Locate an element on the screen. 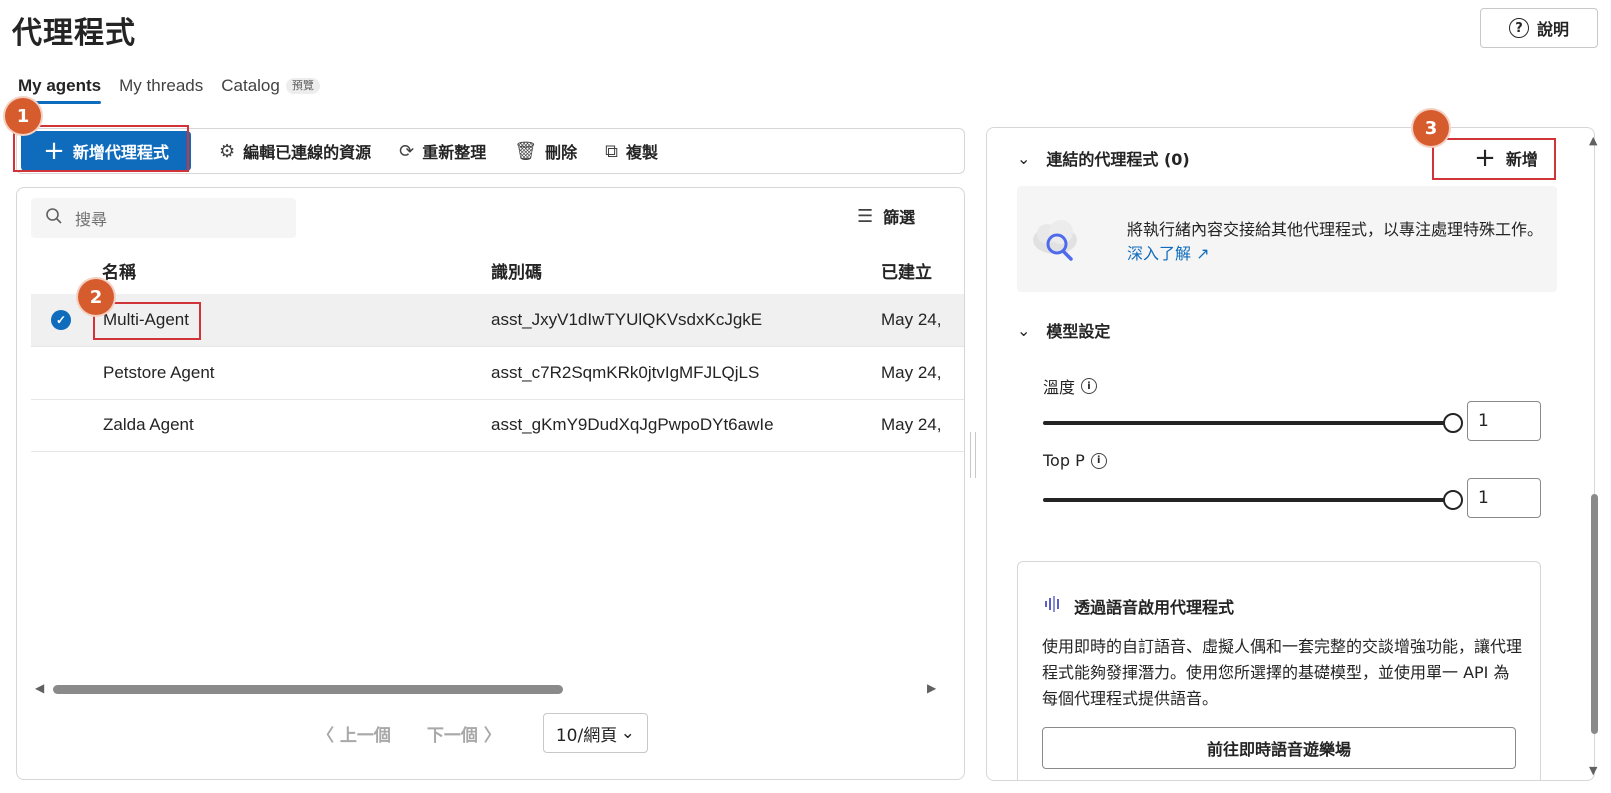 Image resolution: width=1611 pixels, height=793 pixels. tab-label: Catalog is located at coordinates (250, 85).